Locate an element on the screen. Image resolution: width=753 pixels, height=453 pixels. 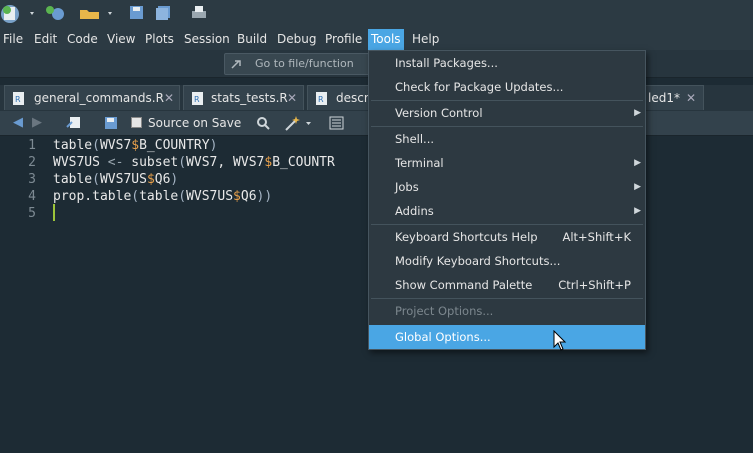
tab-general-commands: R general_commands.R ✕ is located at coordinates (92, 97).